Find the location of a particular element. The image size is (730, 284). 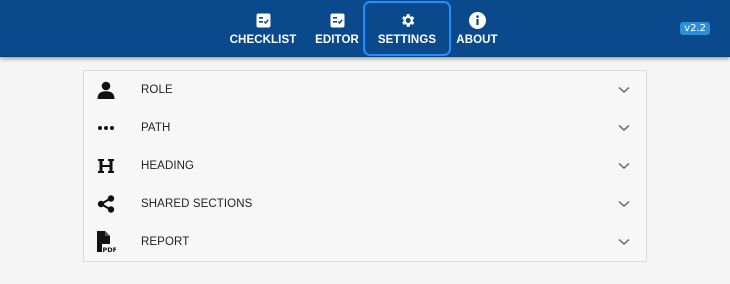

nav-checklist: CHECKLIST is located at coordinates (263, 28).